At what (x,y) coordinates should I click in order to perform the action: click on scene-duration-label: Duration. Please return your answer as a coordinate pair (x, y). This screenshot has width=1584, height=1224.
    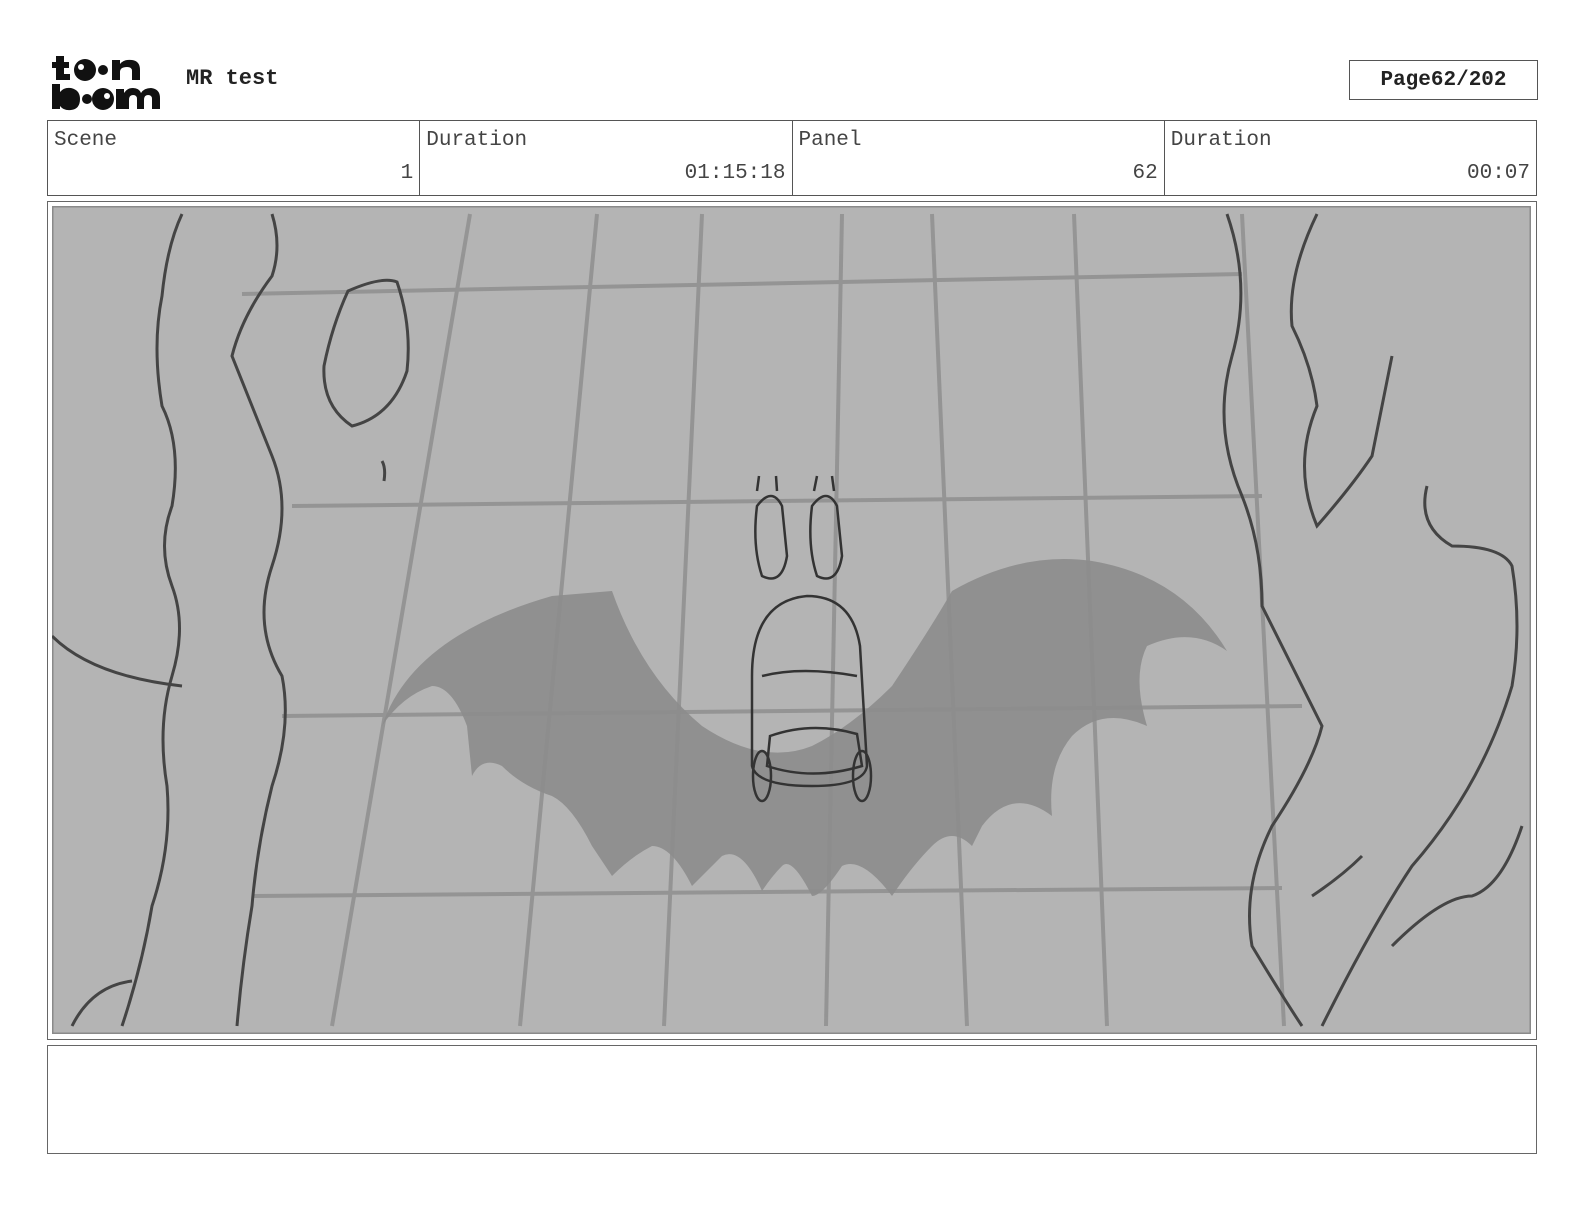
    Looking at the image, I should click on (477, 140).